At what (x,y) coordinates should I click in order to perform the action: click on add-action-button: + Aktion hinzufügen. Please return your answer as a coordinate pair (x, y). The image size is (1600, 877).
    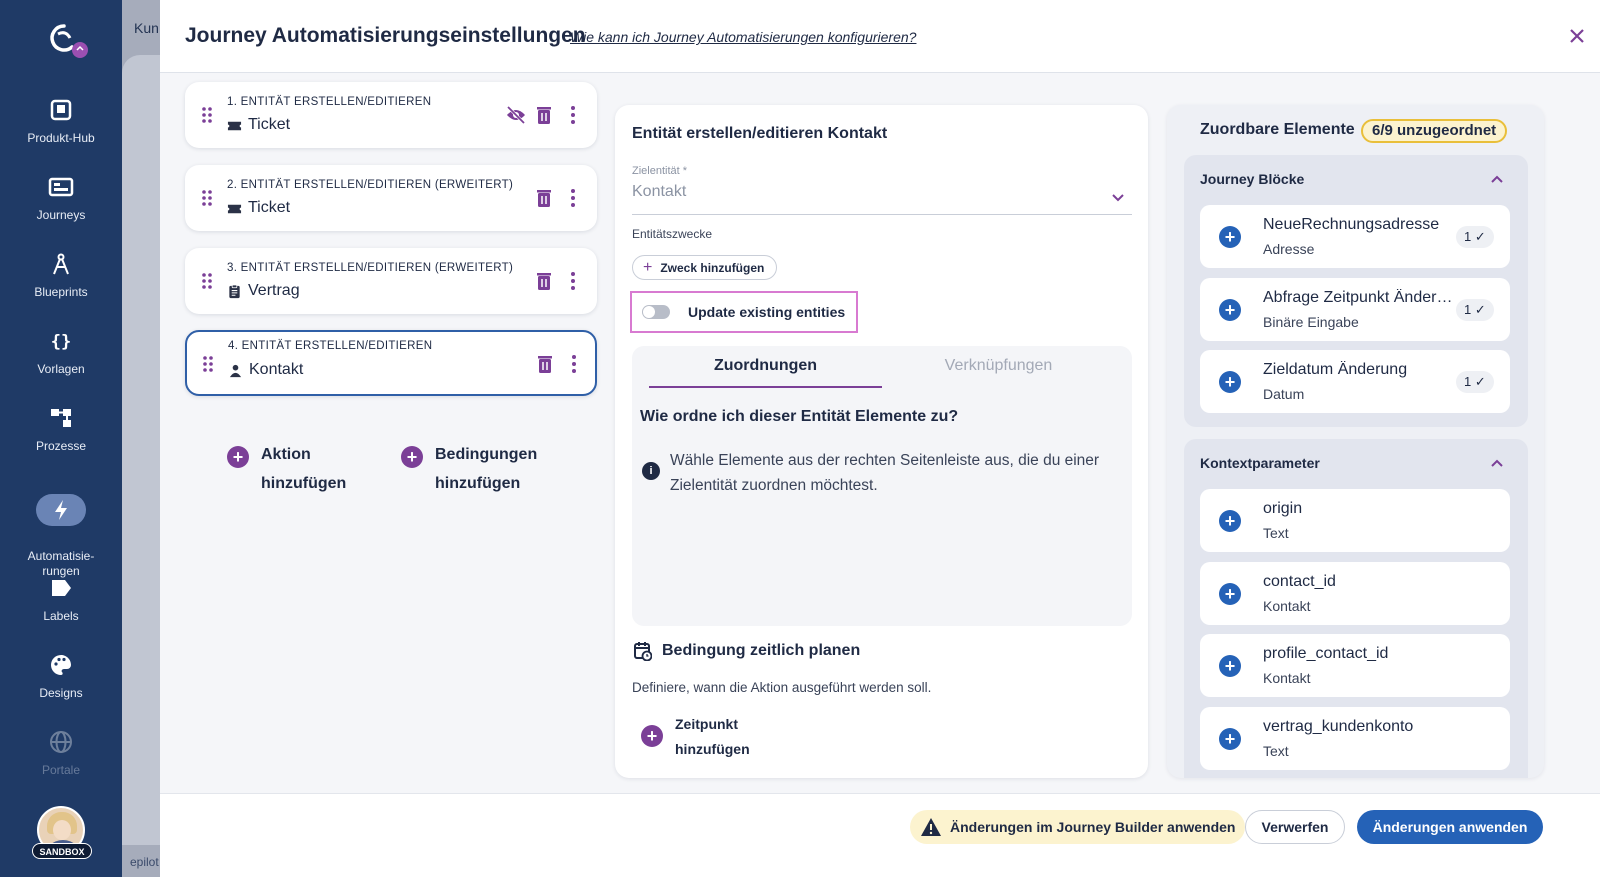
    Looking at the image, I should click on (299, 469).